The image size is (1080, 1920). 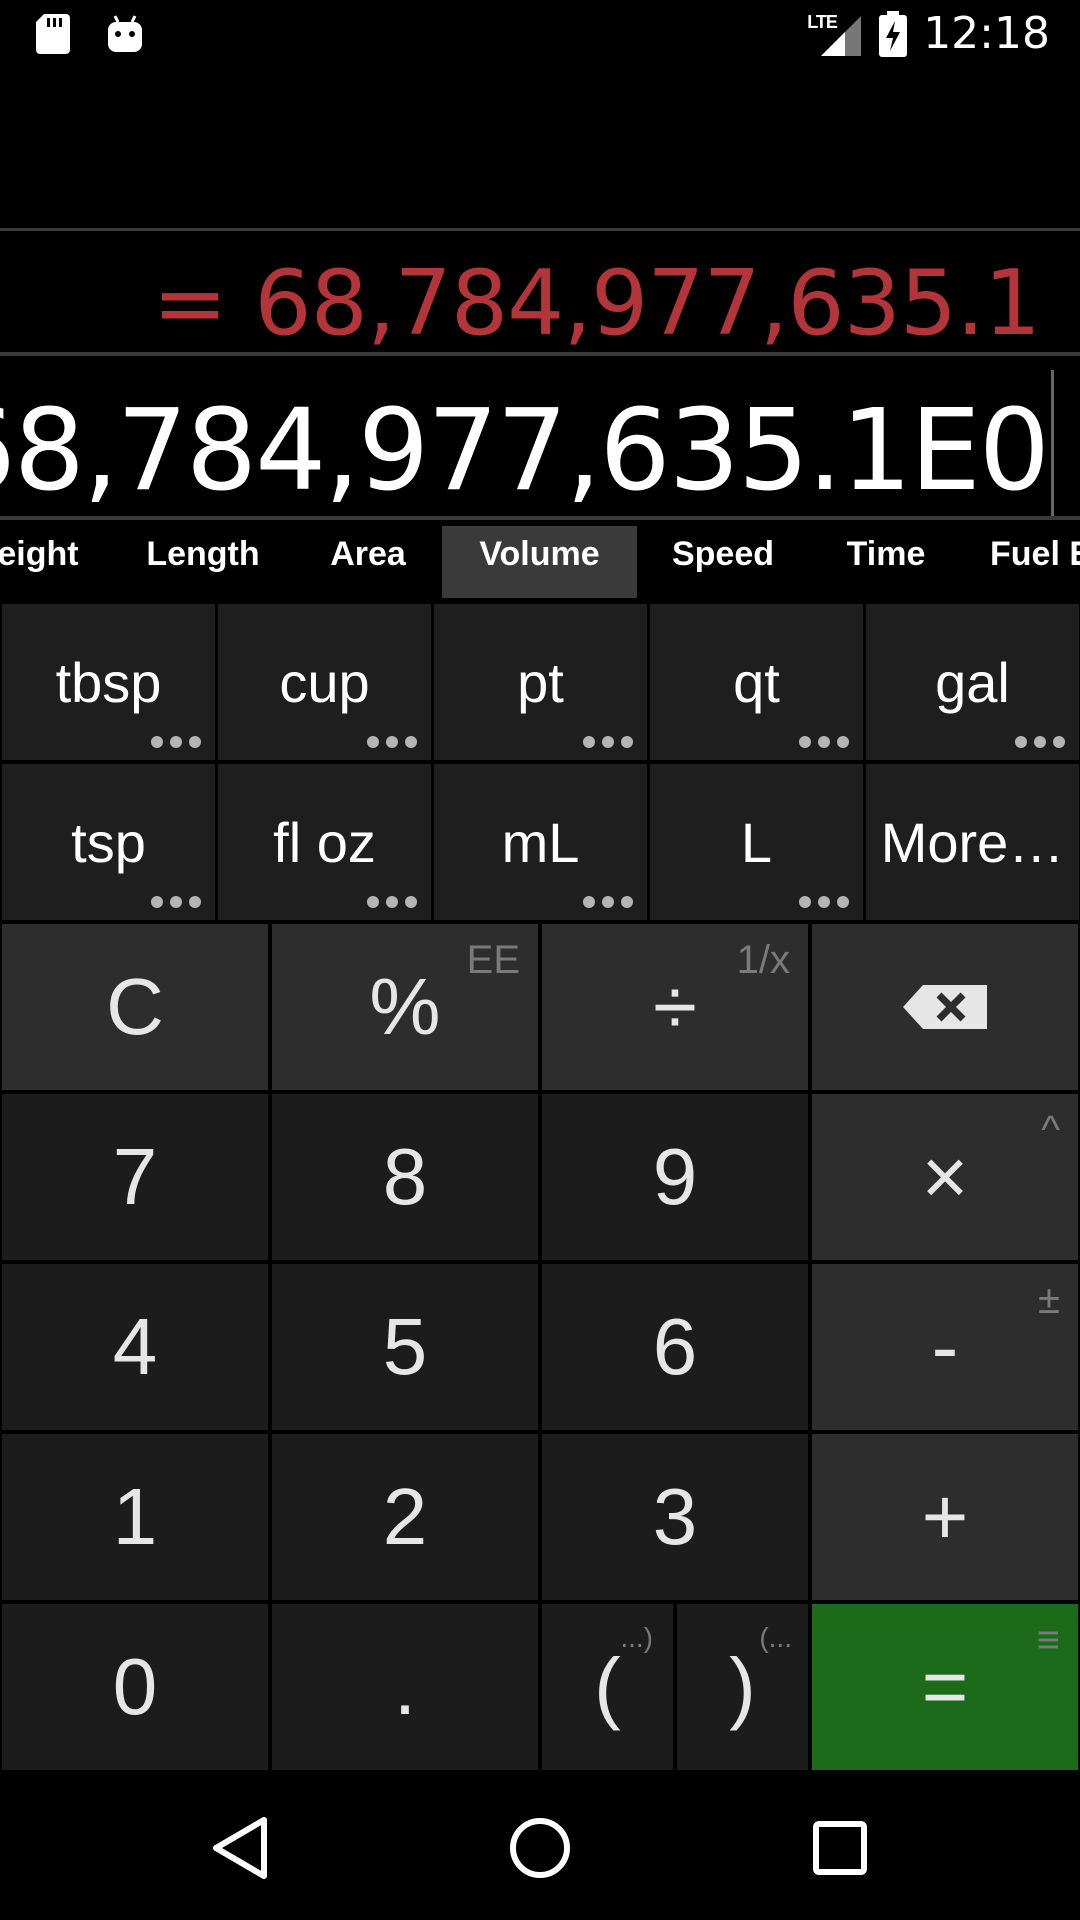 I want to click on key-label: ., so click(x=405, y=1686).